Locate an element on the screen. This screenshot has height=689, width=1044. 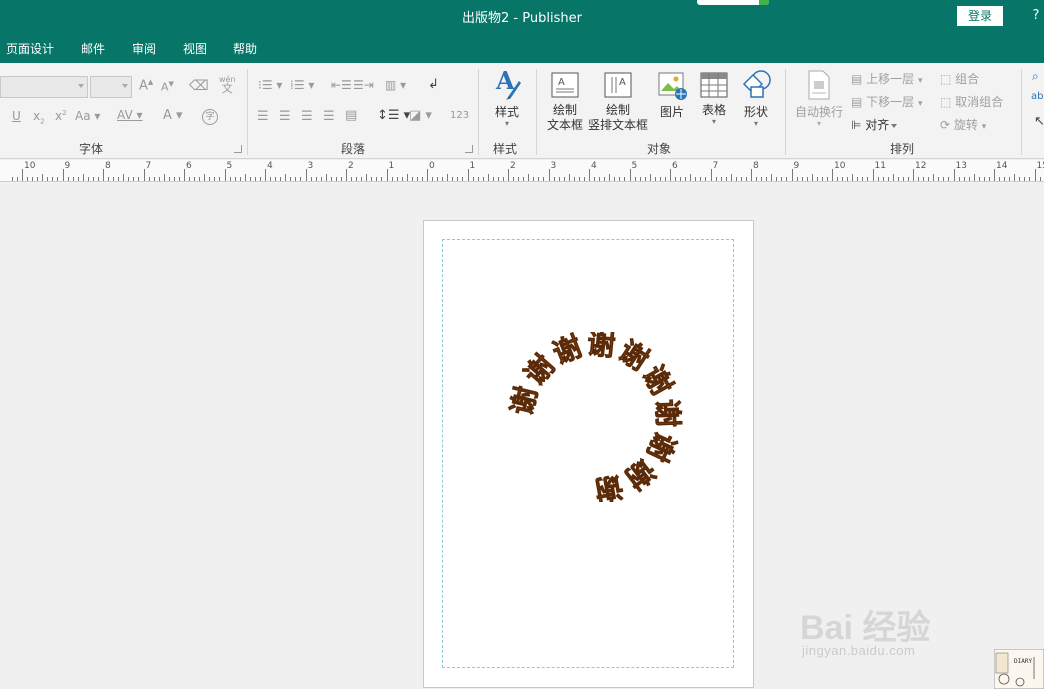
table-button: 表格 ▾ is located at coordinates (714, 98).